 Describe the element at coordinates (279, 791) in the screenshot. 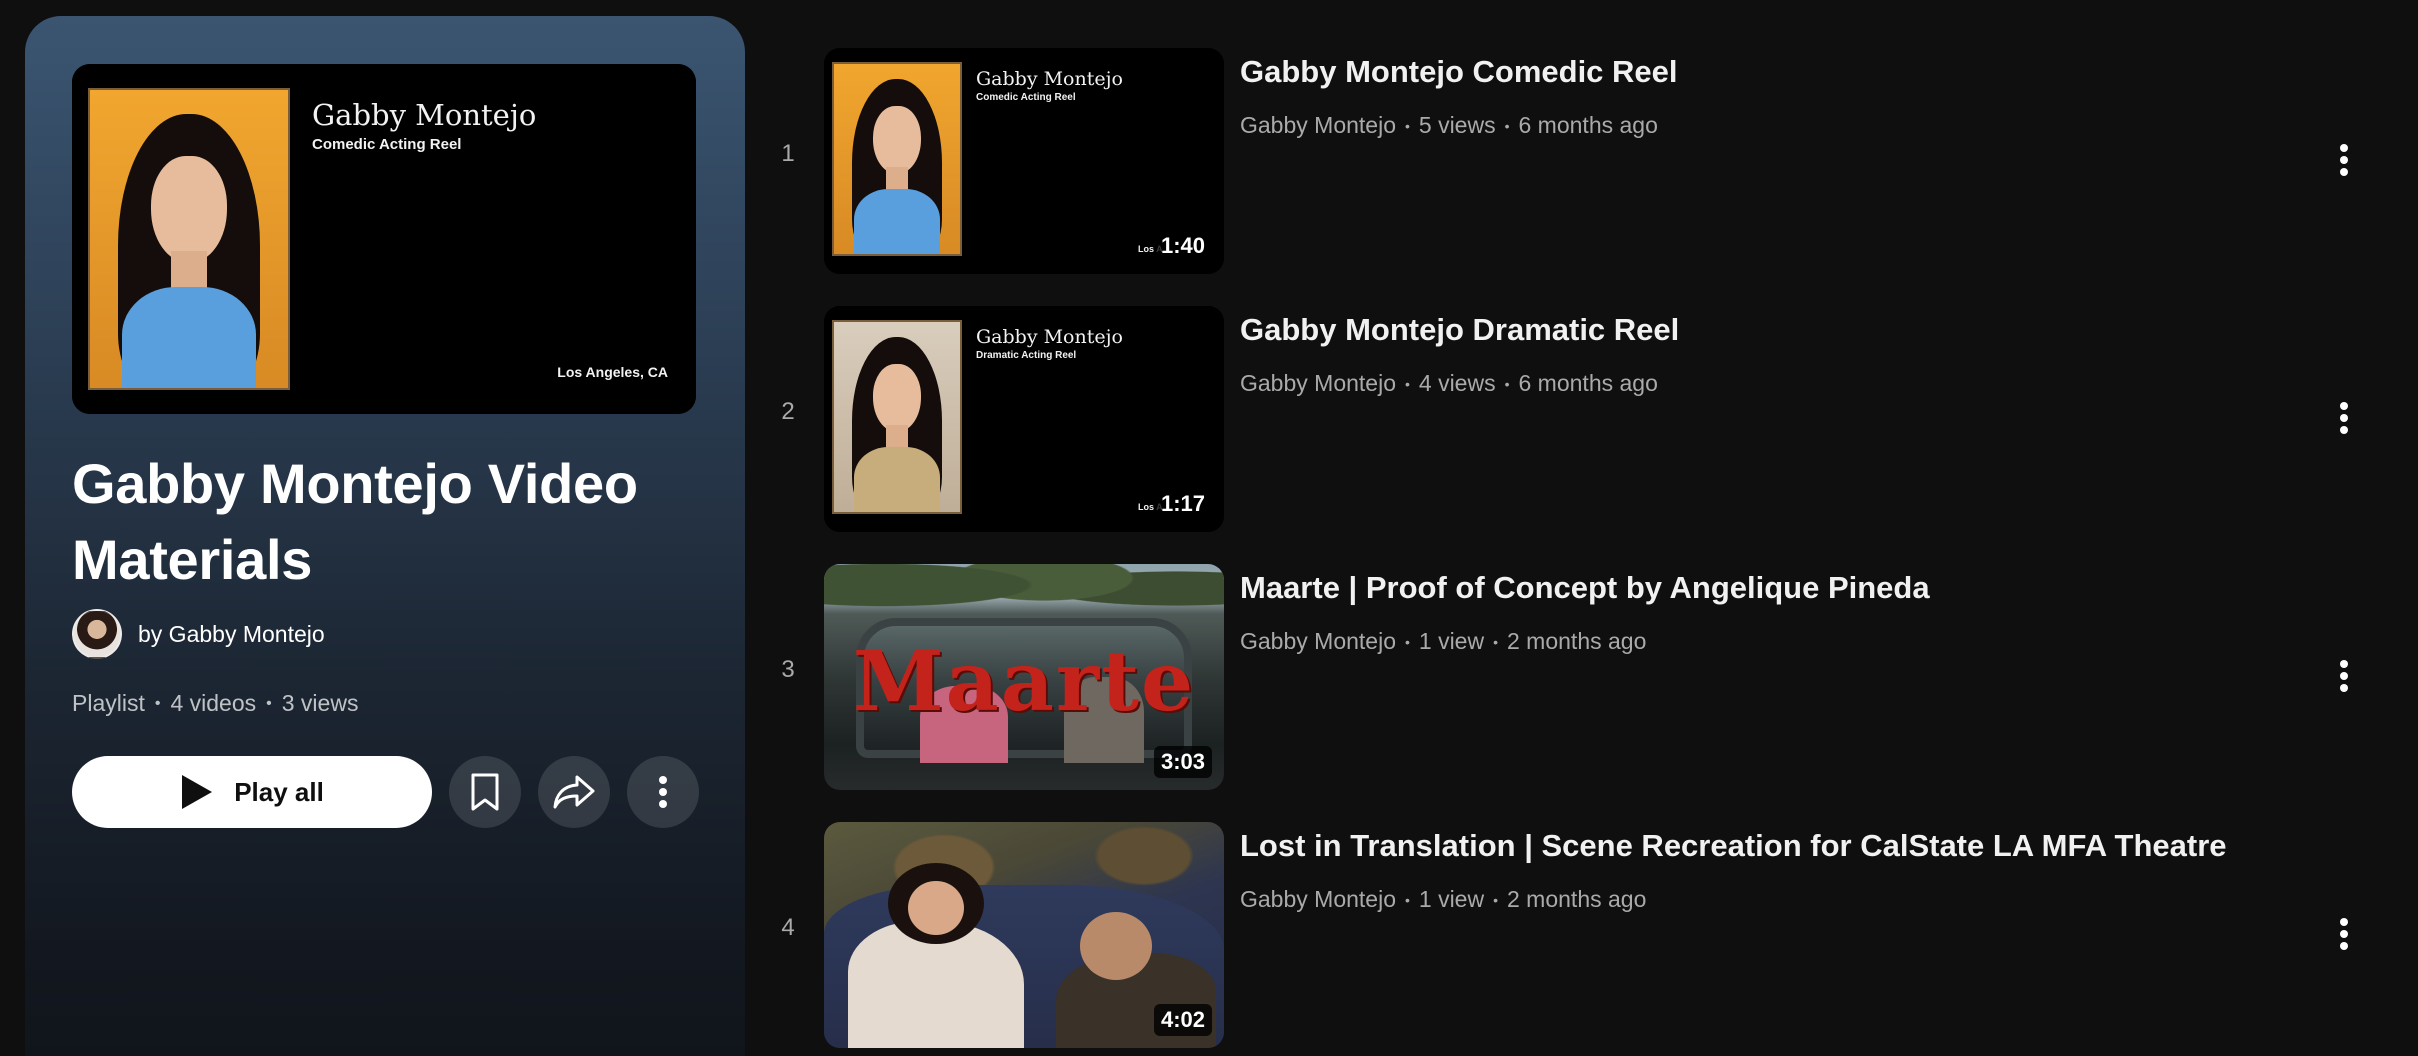

I see `play-all-label: Play all` at that location.